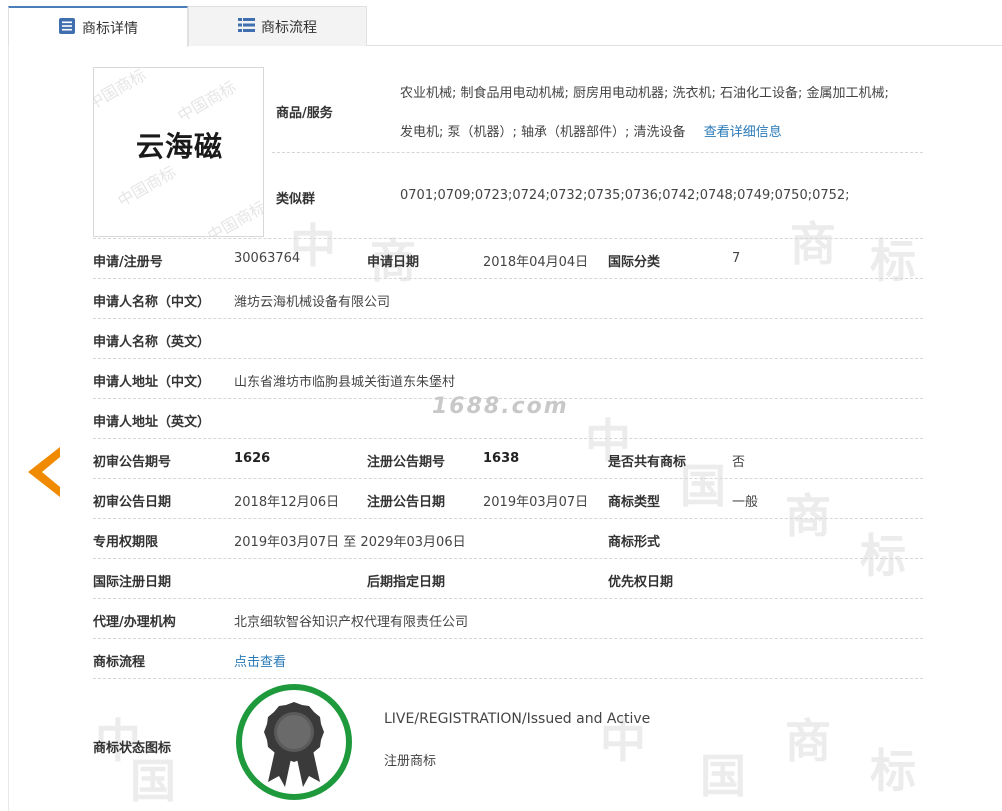 Image resolution: width=1002 pixels, height=811 pixels. I want to click on term-label: 专用权期限, so click(126, 542).